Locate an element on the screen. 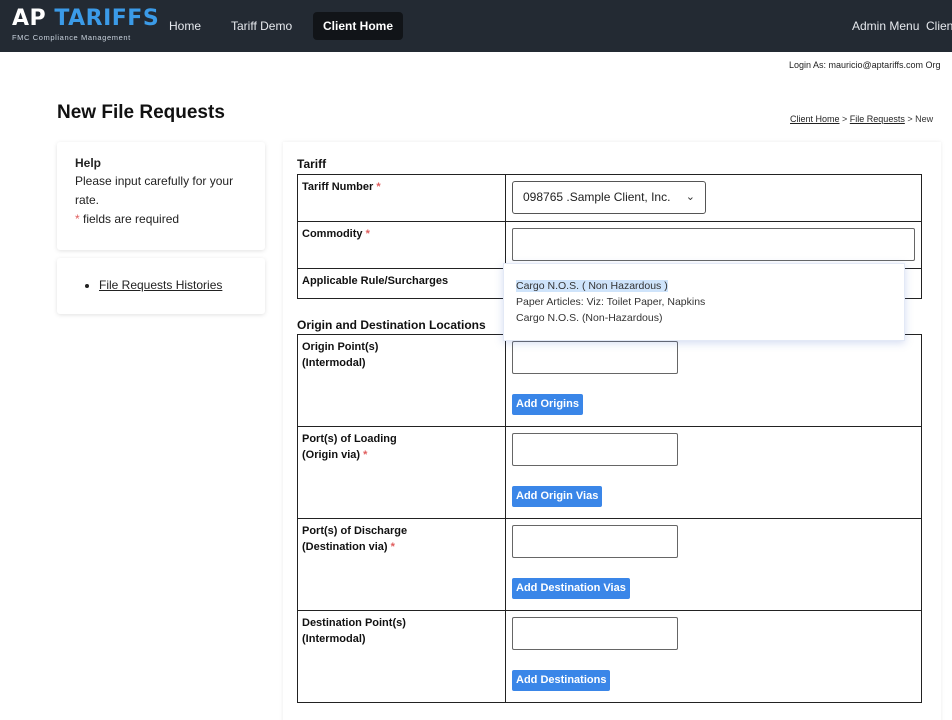 This screenshot has width=952, height=720. nav-home: Home is located at coordinates (185, 26).